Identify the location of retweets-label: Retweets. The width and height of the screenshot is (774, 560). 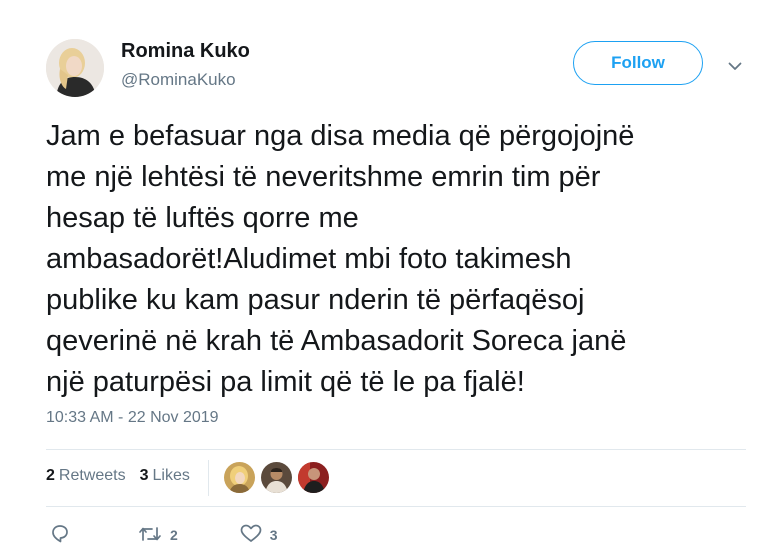
(92, 475).